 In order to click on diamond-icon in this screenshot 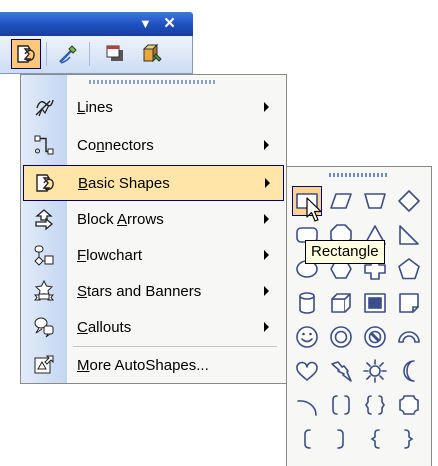, I will do `click(409, 201)`.